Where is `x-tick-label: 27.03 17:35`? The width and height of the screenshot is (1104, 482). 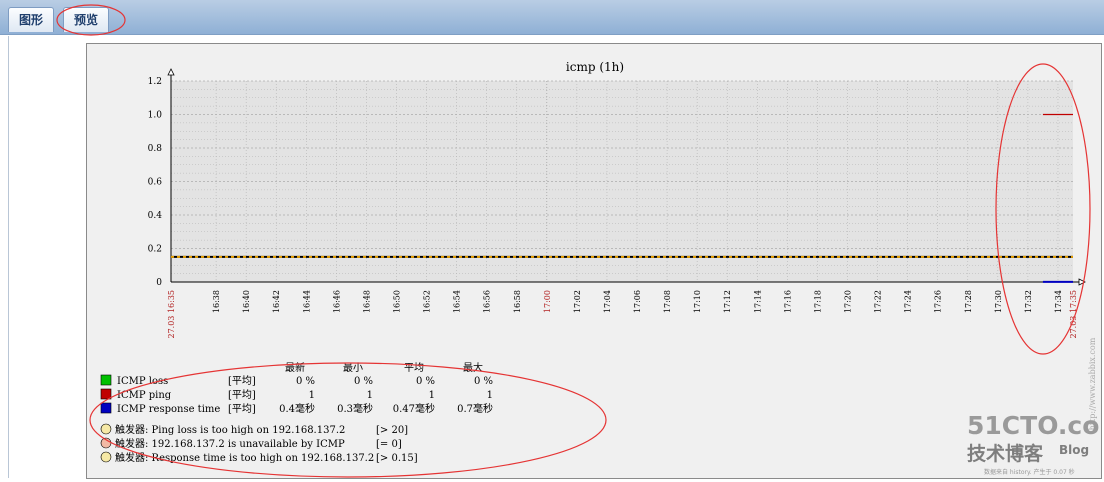
x-tick-label: 27.03 17:35 is located at coordinates (1073, 314).